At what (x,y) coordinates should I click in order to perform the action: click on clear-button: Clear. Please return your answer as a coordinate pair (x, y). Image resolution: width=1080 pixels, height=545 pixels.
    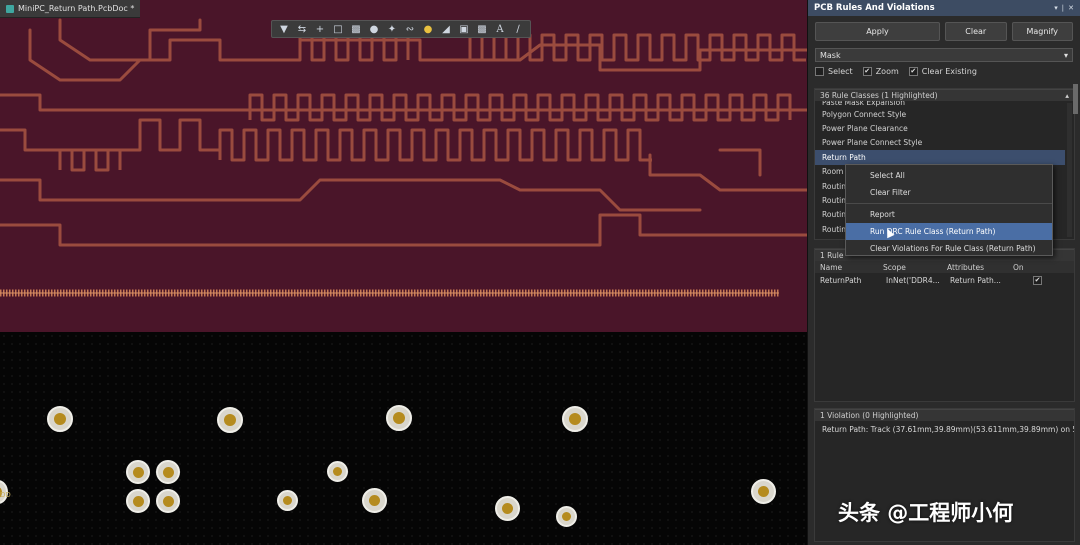
    Looking at the image, I should click on (975, 31).